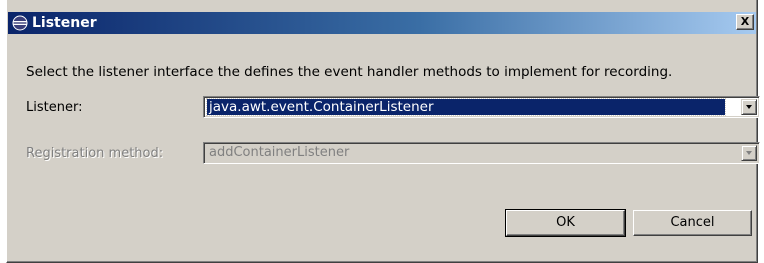  I want to click on listener-dropdown-button, so click(749, 107).